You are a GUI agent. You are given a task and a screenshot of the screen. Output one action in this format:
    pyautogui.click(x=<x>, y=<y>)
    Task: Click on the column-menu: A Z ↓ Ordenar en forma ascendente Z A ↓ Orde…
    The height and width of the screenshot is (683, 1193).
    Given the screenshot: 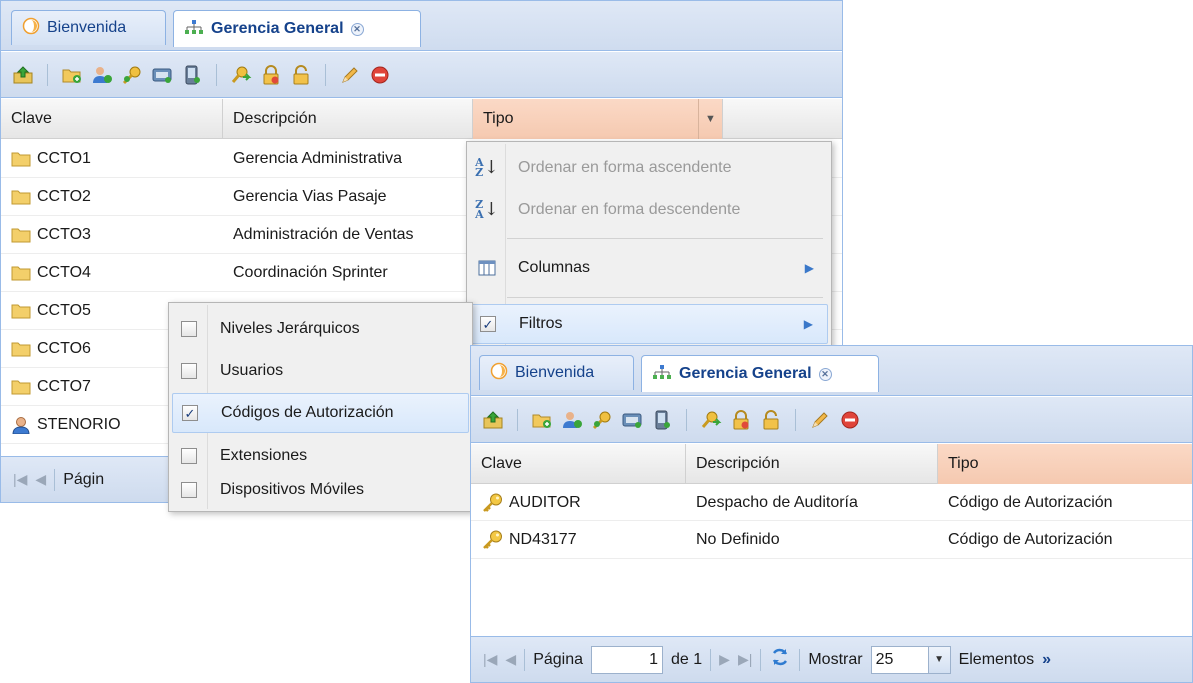 What is the action you would take?
    pyautogui.click(x=649, y=247)
    